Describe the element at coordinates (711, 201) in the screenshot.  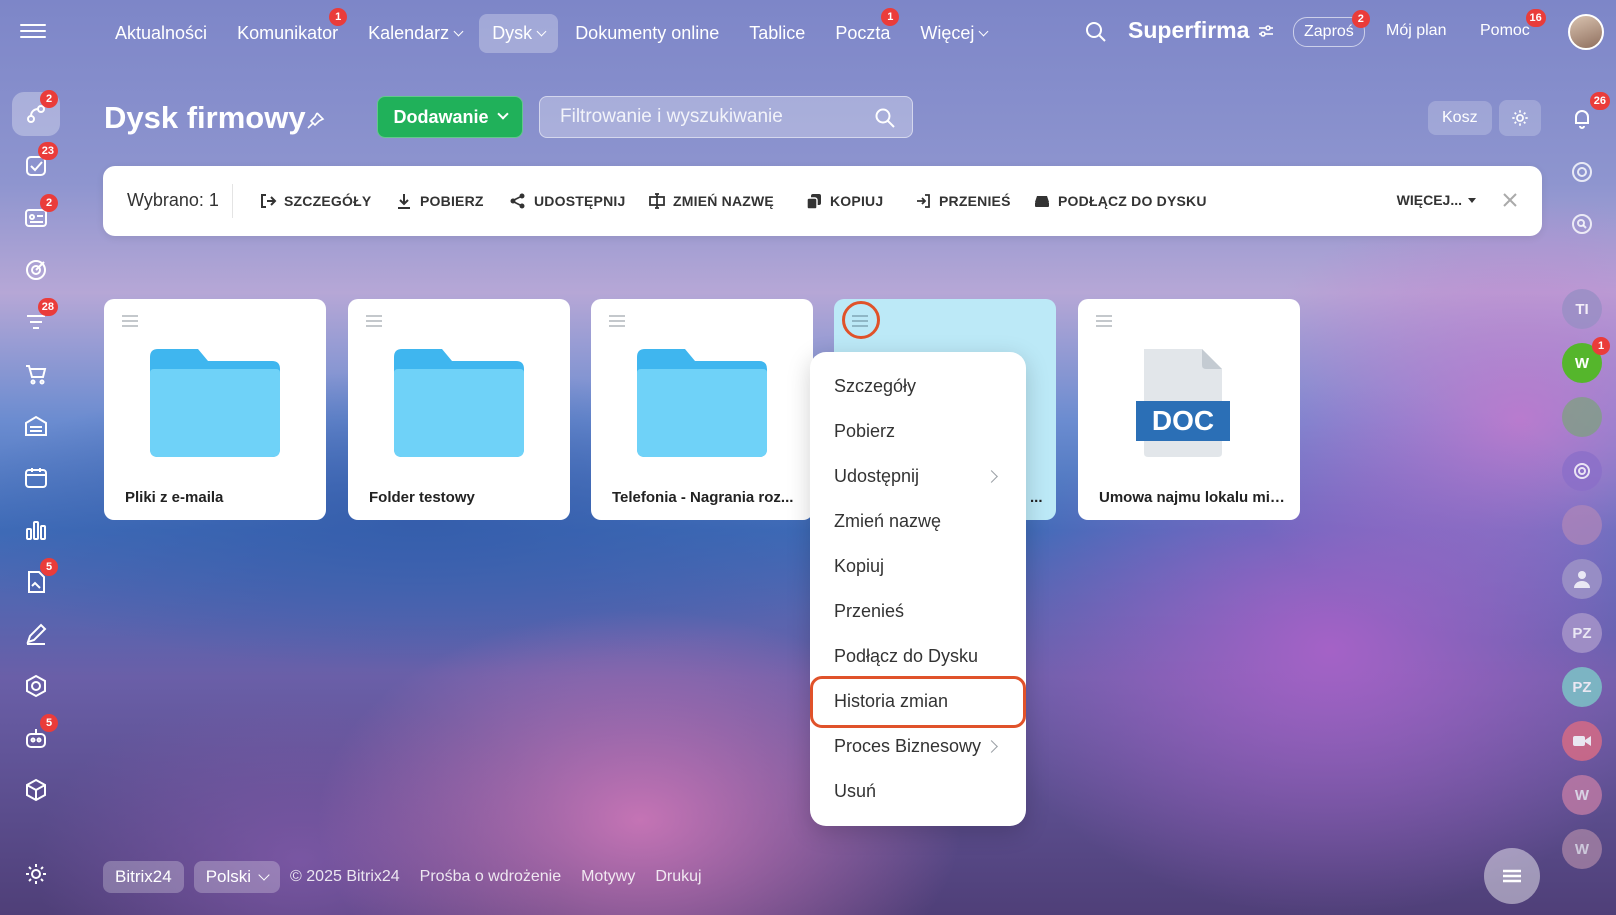
I see `rename-action: ZMIEŃ NAZWĘ` at that location.